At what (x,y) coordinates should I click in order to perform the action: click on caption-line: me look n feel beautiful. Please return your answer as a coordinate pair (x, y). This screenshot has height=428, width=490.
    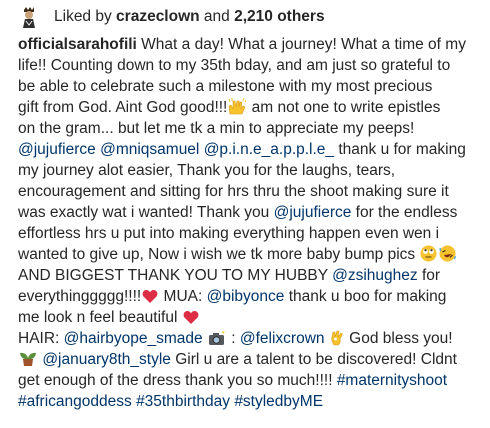
    Looking at the image, I should click on (249, 317).